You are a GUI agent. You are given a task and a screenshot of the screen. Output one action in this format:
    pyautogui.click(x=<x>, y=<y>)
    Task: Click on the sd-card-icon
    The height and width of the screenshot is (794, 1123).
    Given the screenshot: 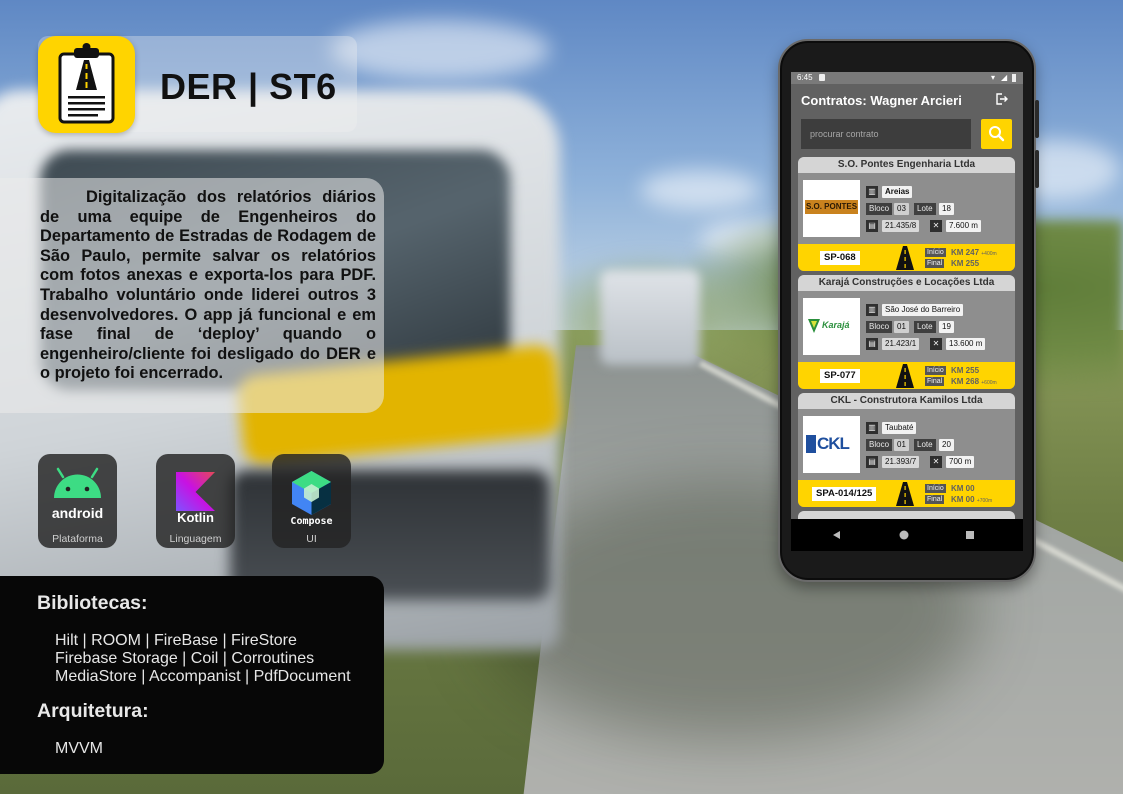 What is the action you would take?
    pyautogui.click(x=822, y=77)
    